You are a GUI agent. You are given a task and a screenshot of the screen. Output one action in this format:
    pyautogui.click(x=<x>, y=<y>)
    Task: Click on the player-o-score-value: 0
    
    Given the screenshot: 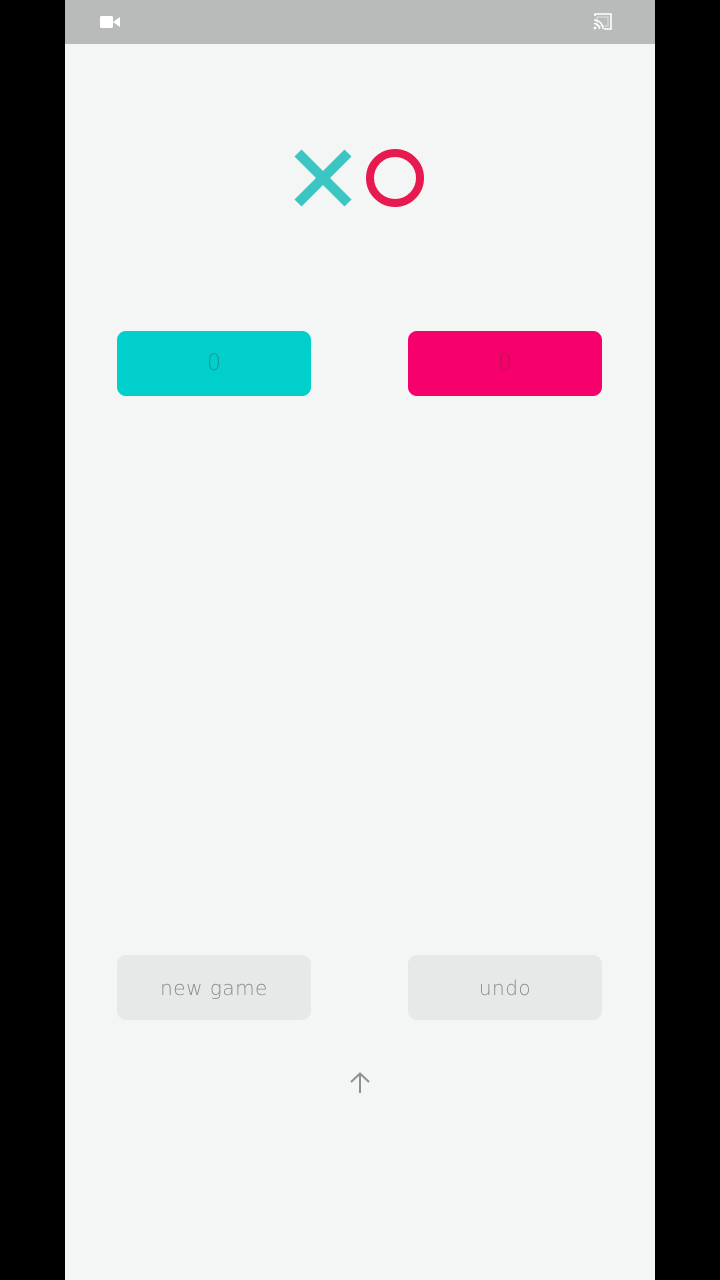 What is the action you would take?
    pyautogui.click(x=505, y=363)
    